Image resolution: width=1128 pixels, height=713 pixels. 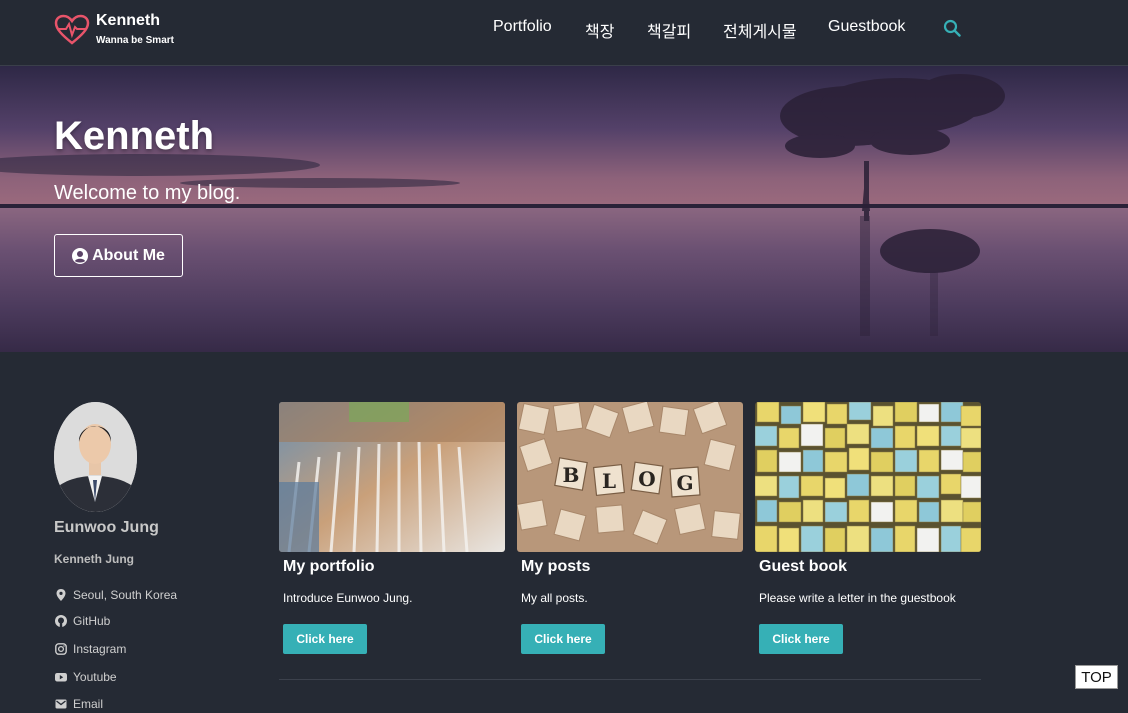 I want to click on brand-title: Kenneth, so click(x=128, y=20).